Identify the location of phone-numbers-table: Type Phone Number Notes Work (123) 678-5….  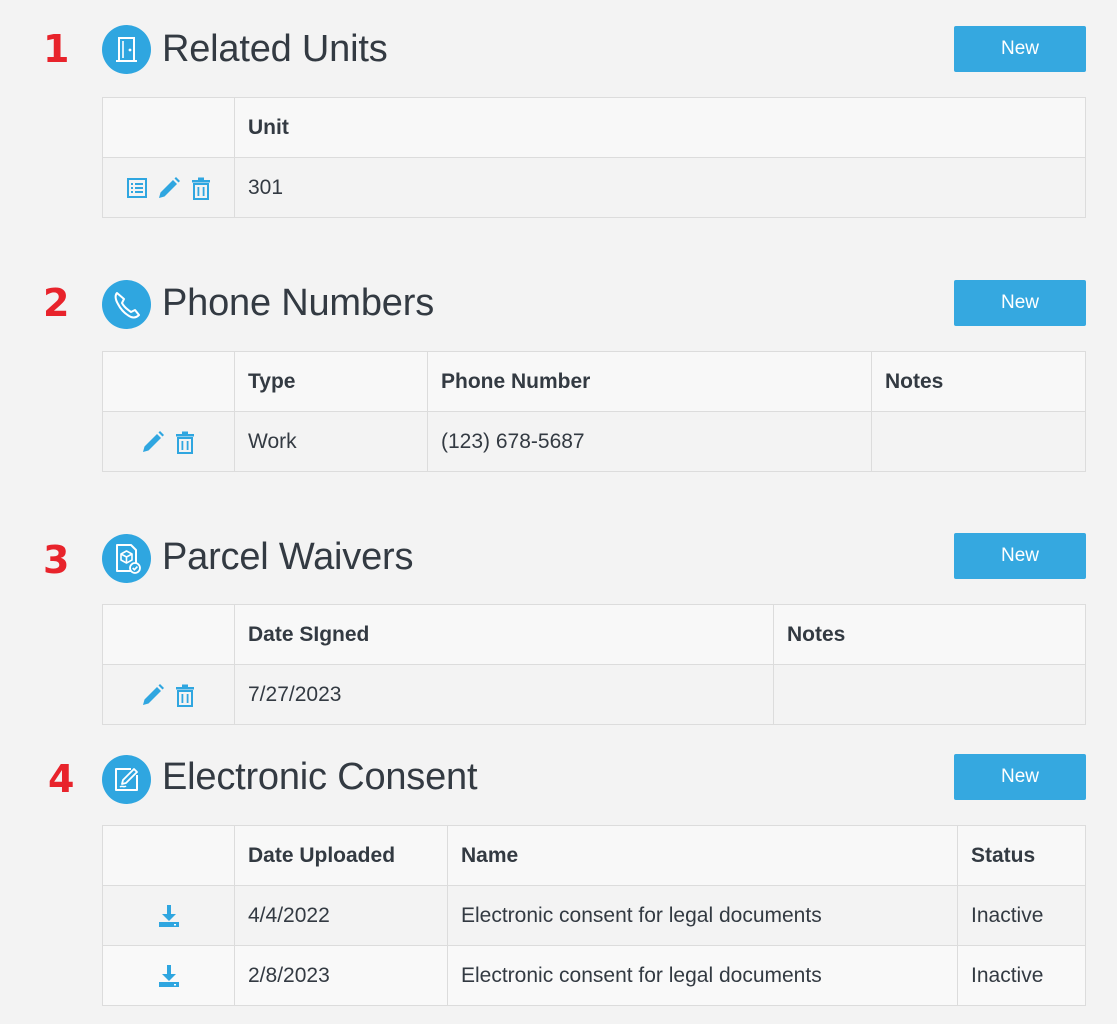
(594, 411).